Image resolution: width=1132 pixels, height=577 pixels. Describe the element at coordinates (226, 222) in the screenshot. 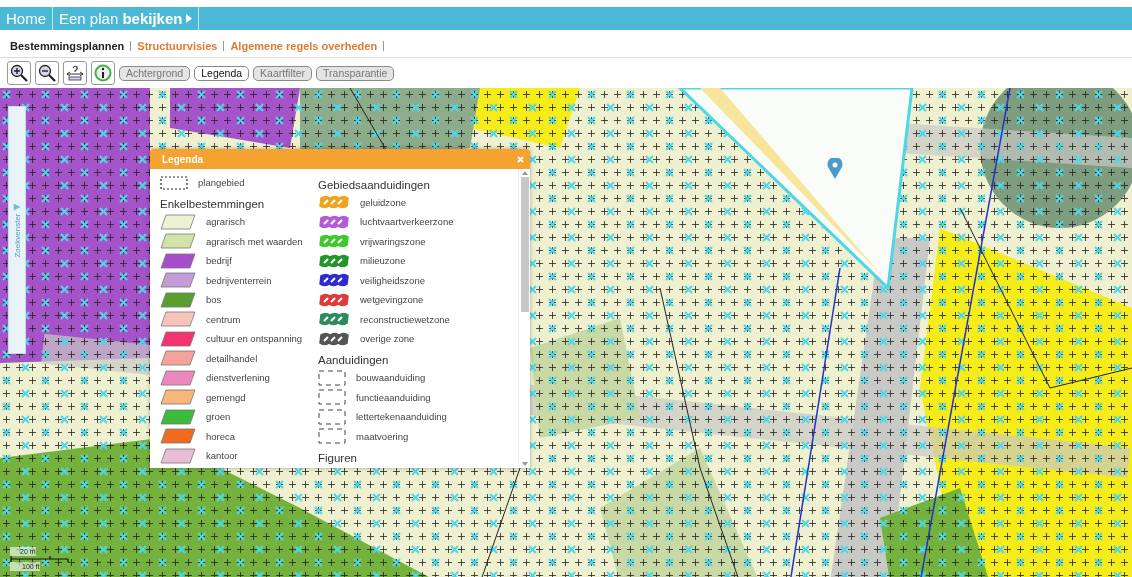

I see `legend-label: agrarisch` at that location.